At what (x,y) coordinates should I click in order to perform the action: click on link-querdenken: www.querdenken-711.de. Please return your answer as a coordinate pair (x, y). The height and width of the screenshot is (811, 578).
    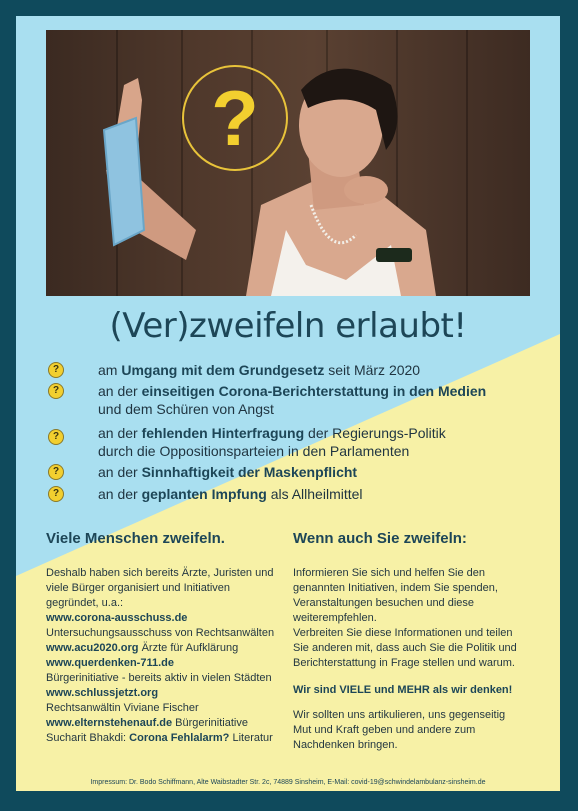
    Looking at the image, I should click on (166, 663).